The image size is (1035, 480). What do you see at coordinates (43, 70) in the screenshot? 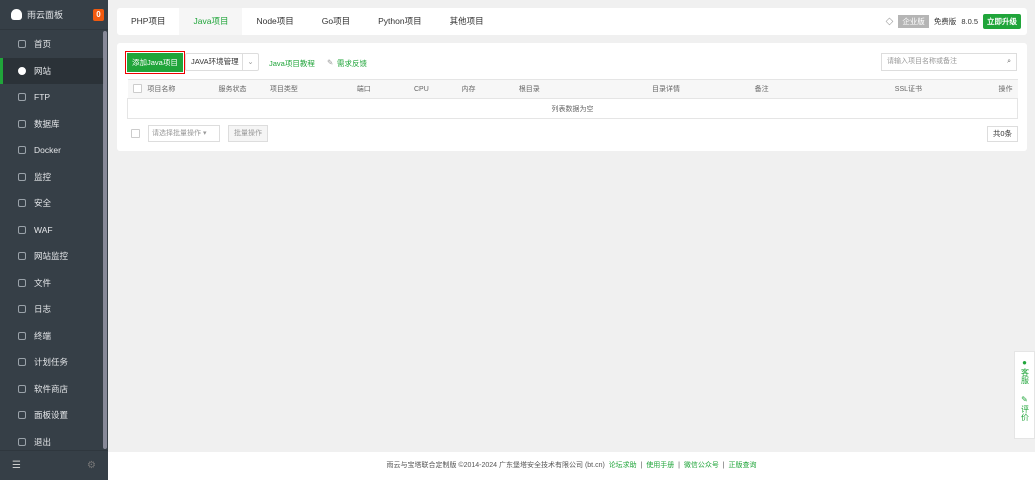
I see `sidebar-item-label: 网站` at bounding box center [43, 70].